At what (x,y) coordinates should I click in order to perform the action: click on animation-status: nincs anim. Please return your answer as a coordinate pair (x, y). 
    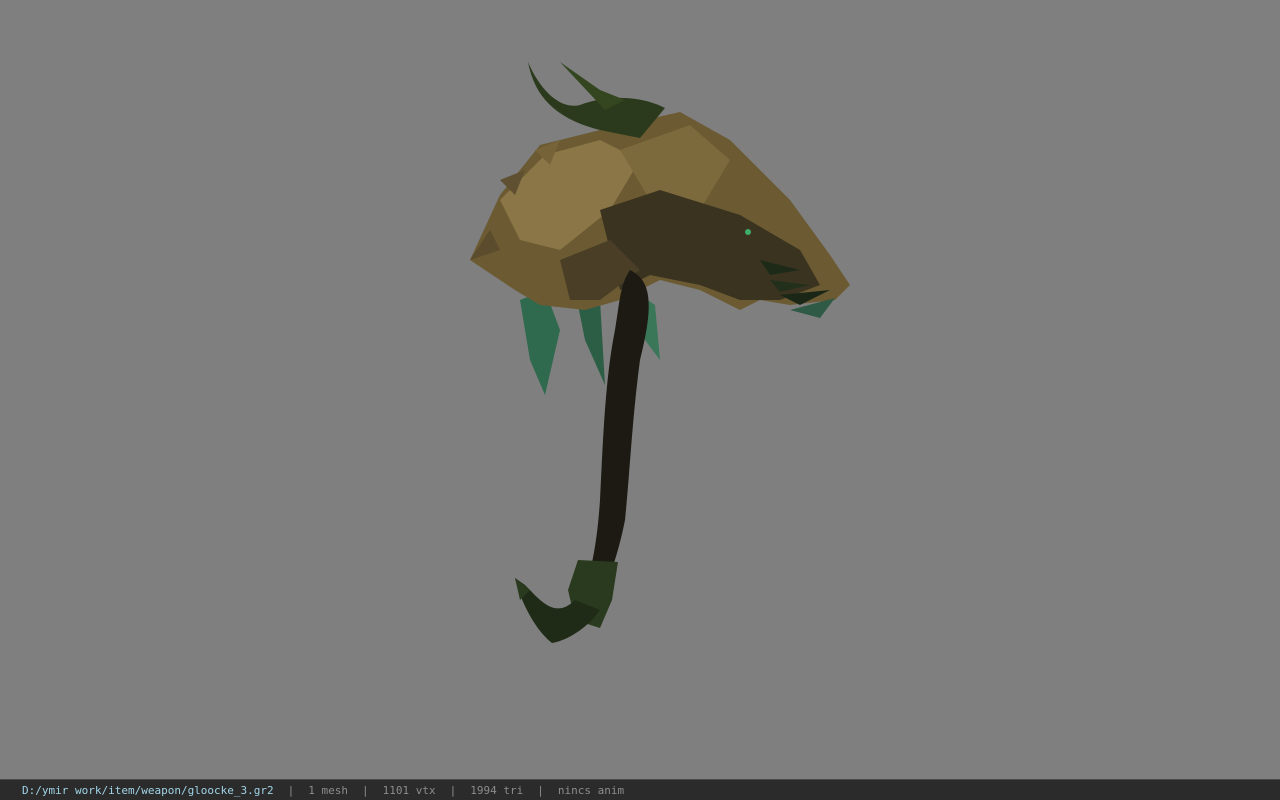
    Looking at the image, I should click on (591, 790).